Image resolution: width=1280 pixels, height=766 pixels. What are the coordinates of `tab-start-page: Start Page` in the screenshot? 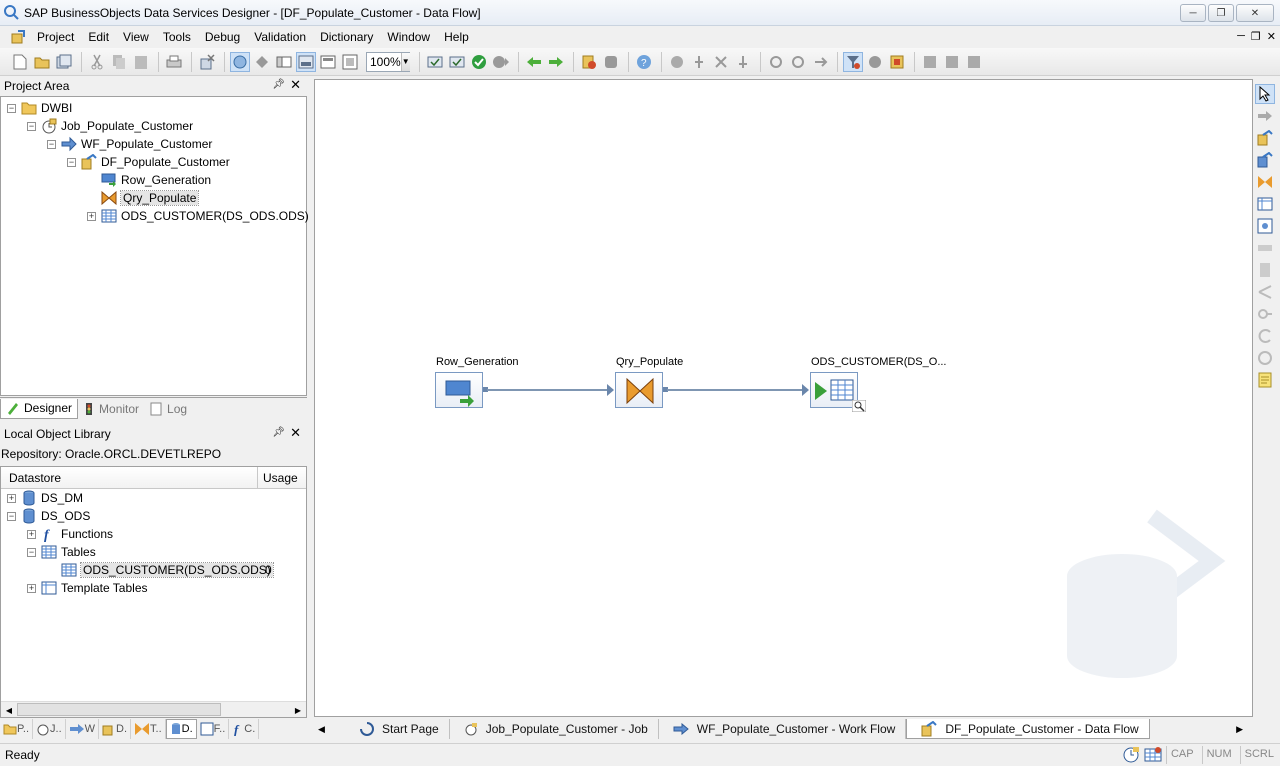 It's located at (398, 729).